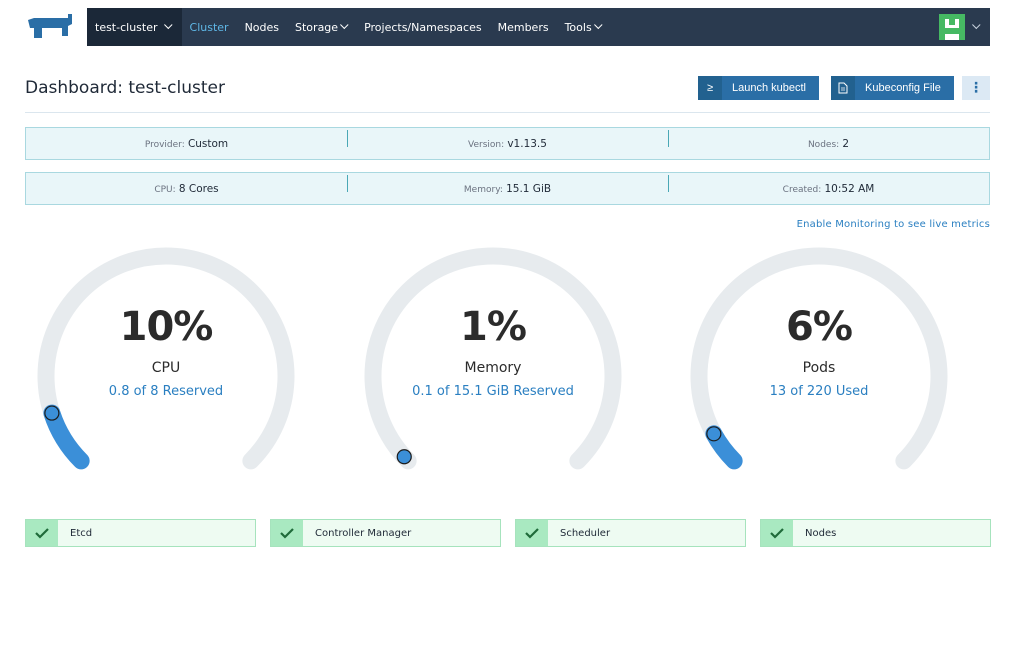  Describe the element at coordinates (66, 437) in the screenshot. I see `gauge-fill` at that location.